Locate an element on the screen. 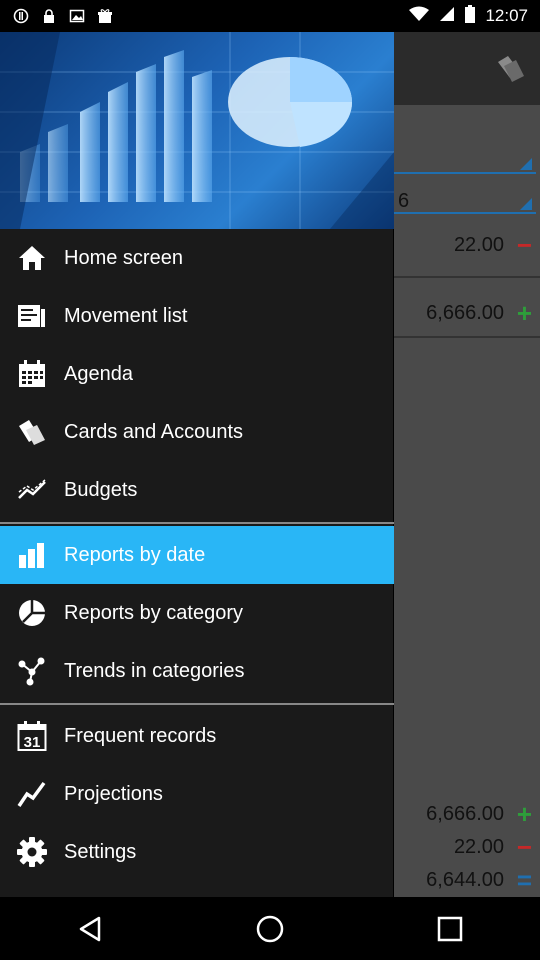 The image size is (540, 960). menu-item-trends-in-categories: Trends in categories is located at coordinates (197, 671).